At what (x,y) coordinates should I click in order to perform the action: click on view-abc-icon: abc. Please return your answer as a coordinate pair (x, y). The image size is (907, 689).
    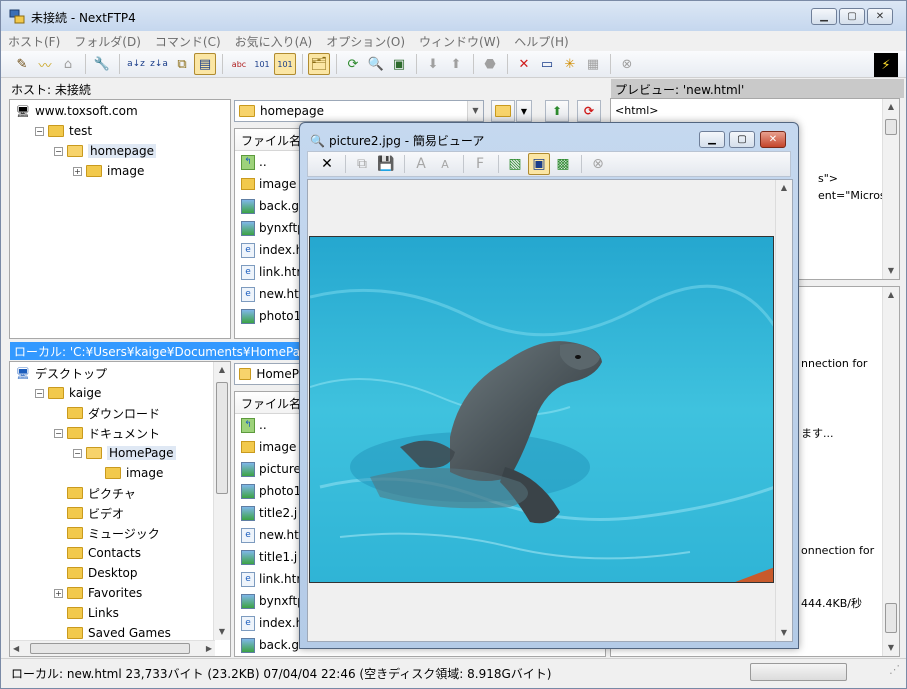
    Looking at the image, I should click on (239, 64).